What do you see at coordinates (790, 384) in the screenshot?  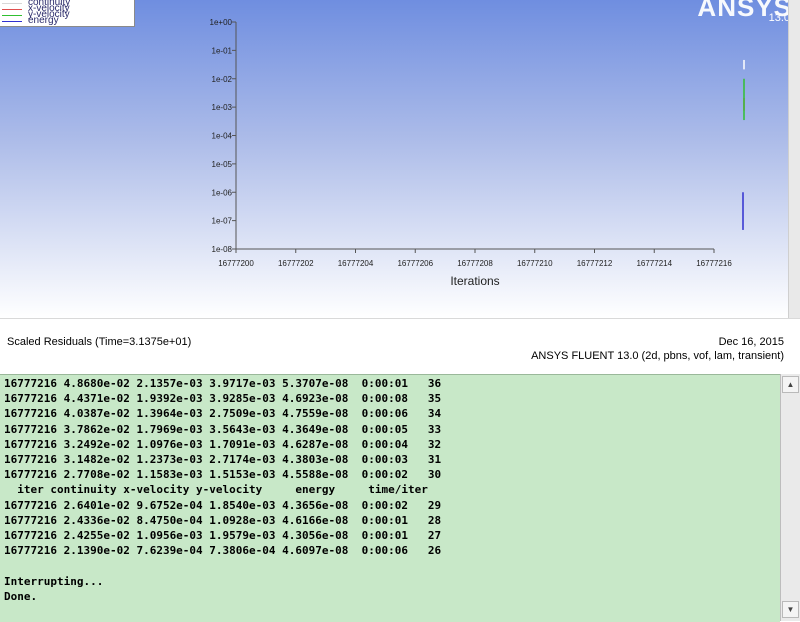 I see `scroll-up-icon: ▲` at bounding box center [790, 384].